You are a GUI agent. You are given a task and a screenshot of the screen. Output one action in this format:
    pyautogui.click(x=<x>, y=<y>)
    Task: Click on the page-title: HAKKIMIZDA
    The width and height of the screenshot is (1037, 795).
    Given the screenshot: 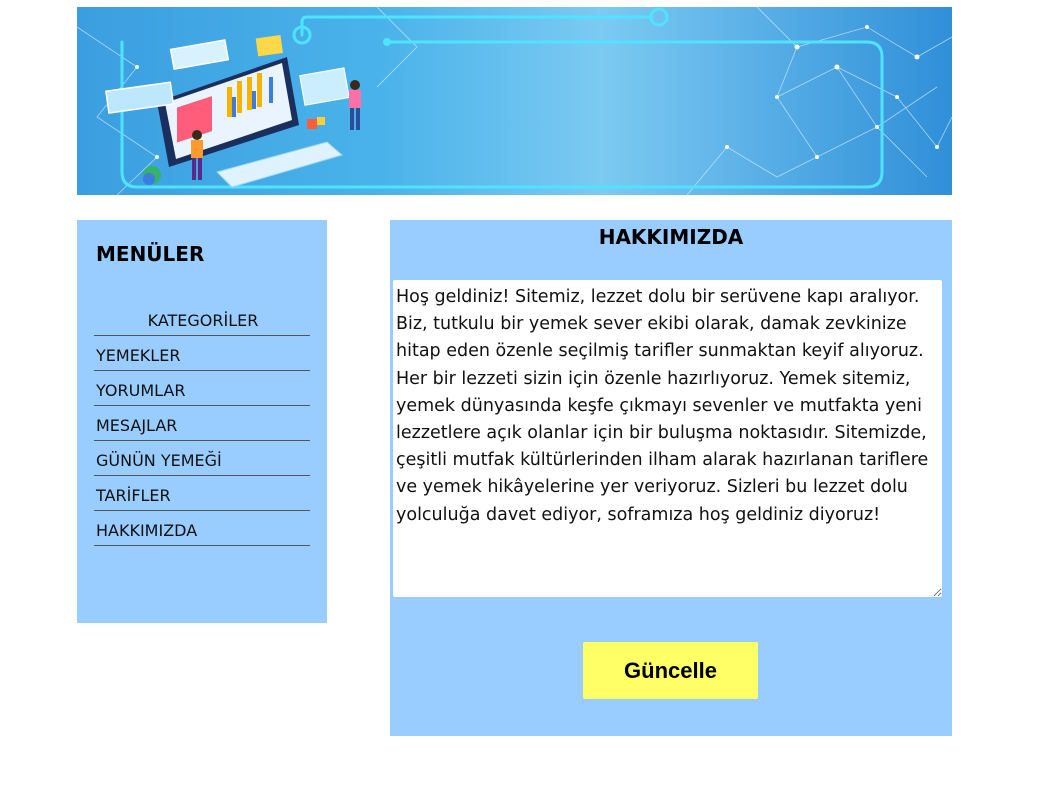 What is the action you would take?
    pyautogui.click(x=671, y=237)
    